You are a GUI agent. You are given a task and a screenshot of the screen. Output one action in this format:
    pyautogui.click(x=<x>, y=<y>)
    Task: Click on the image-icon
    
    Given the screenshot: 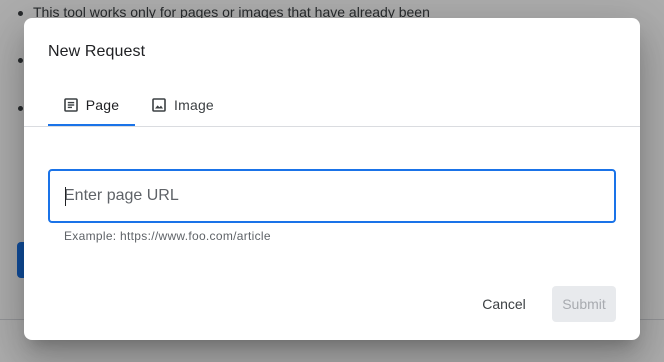 What is the action you would take?
    pyautogui.click(x=159, y=105)
    